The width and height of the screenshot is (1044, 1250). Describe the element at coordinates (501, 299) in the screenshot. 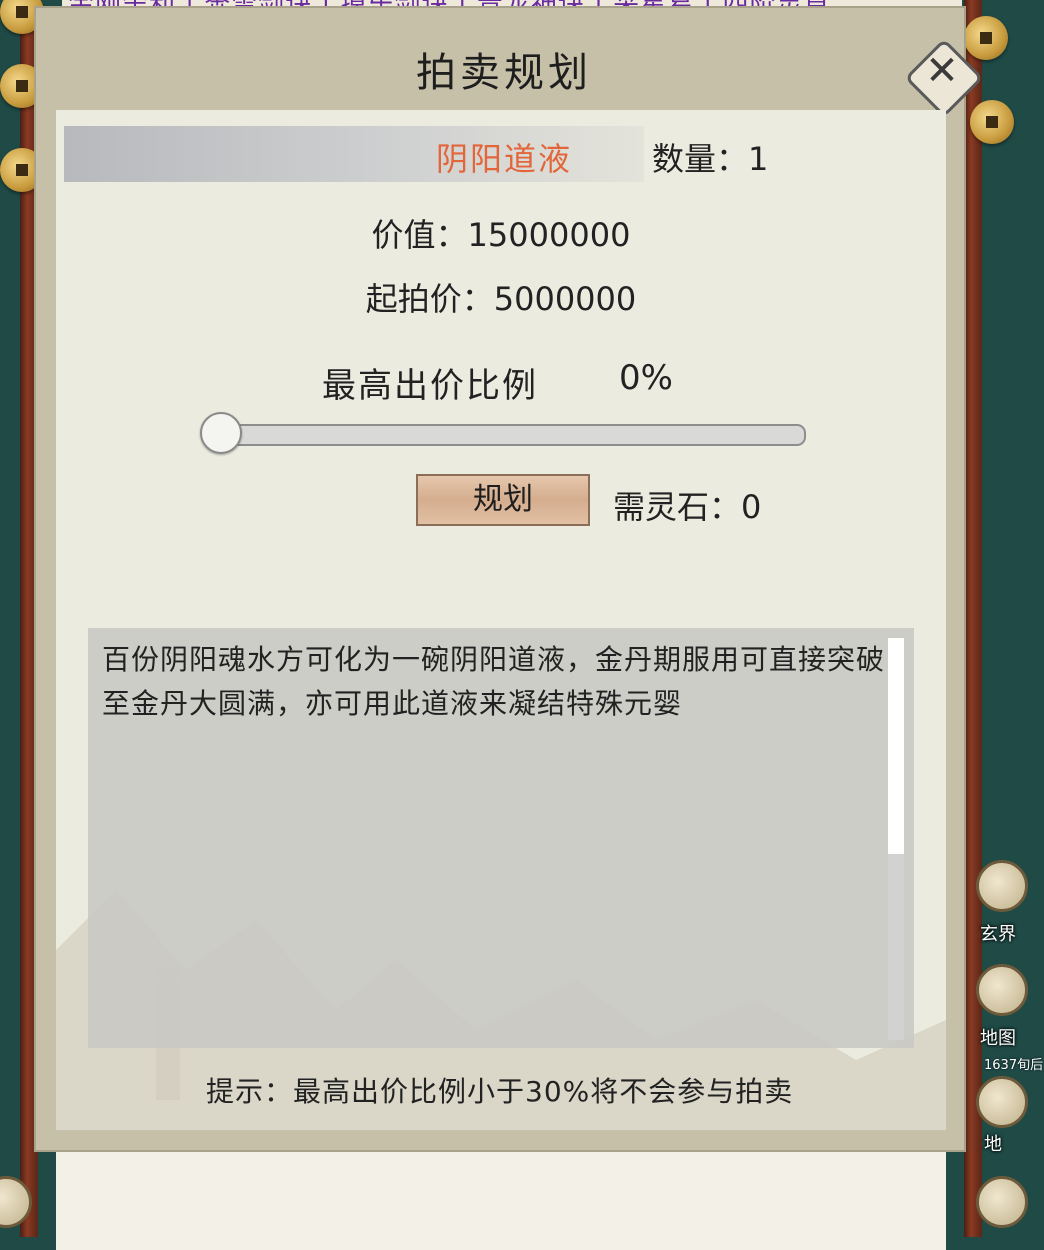

I see `start-price: 起拍价：5000000` at that location.